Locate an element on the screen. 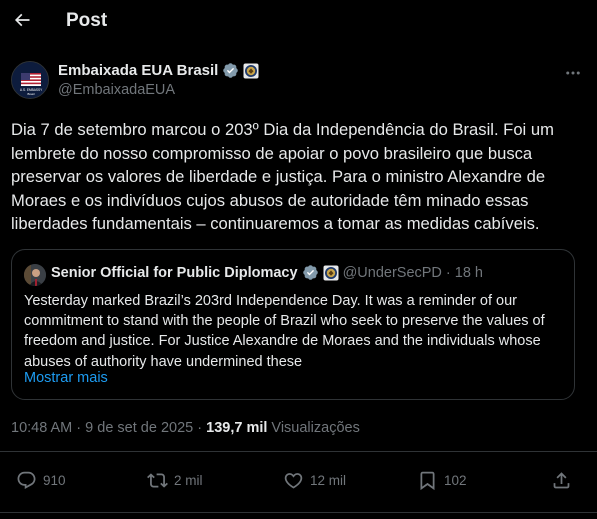  share-icon is located at coordinates (561, 480).